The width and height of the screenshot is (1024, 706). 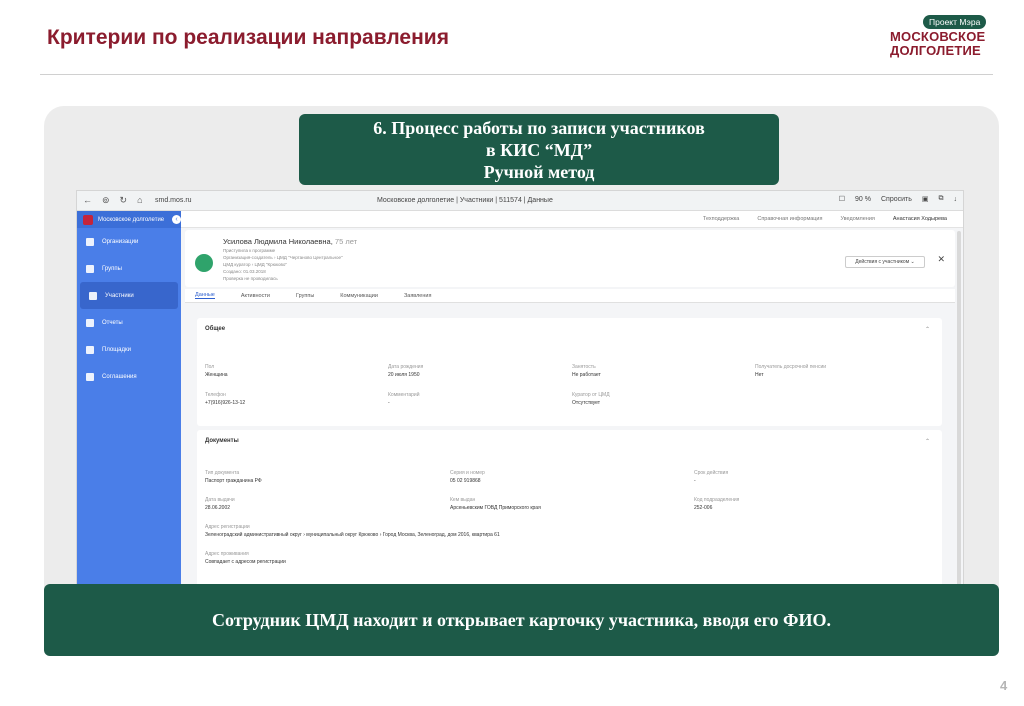 What do you see at coordinates (124, 200) in the screenshot?
I see `reload-icon: ↻` at bounding box center [124, 200].